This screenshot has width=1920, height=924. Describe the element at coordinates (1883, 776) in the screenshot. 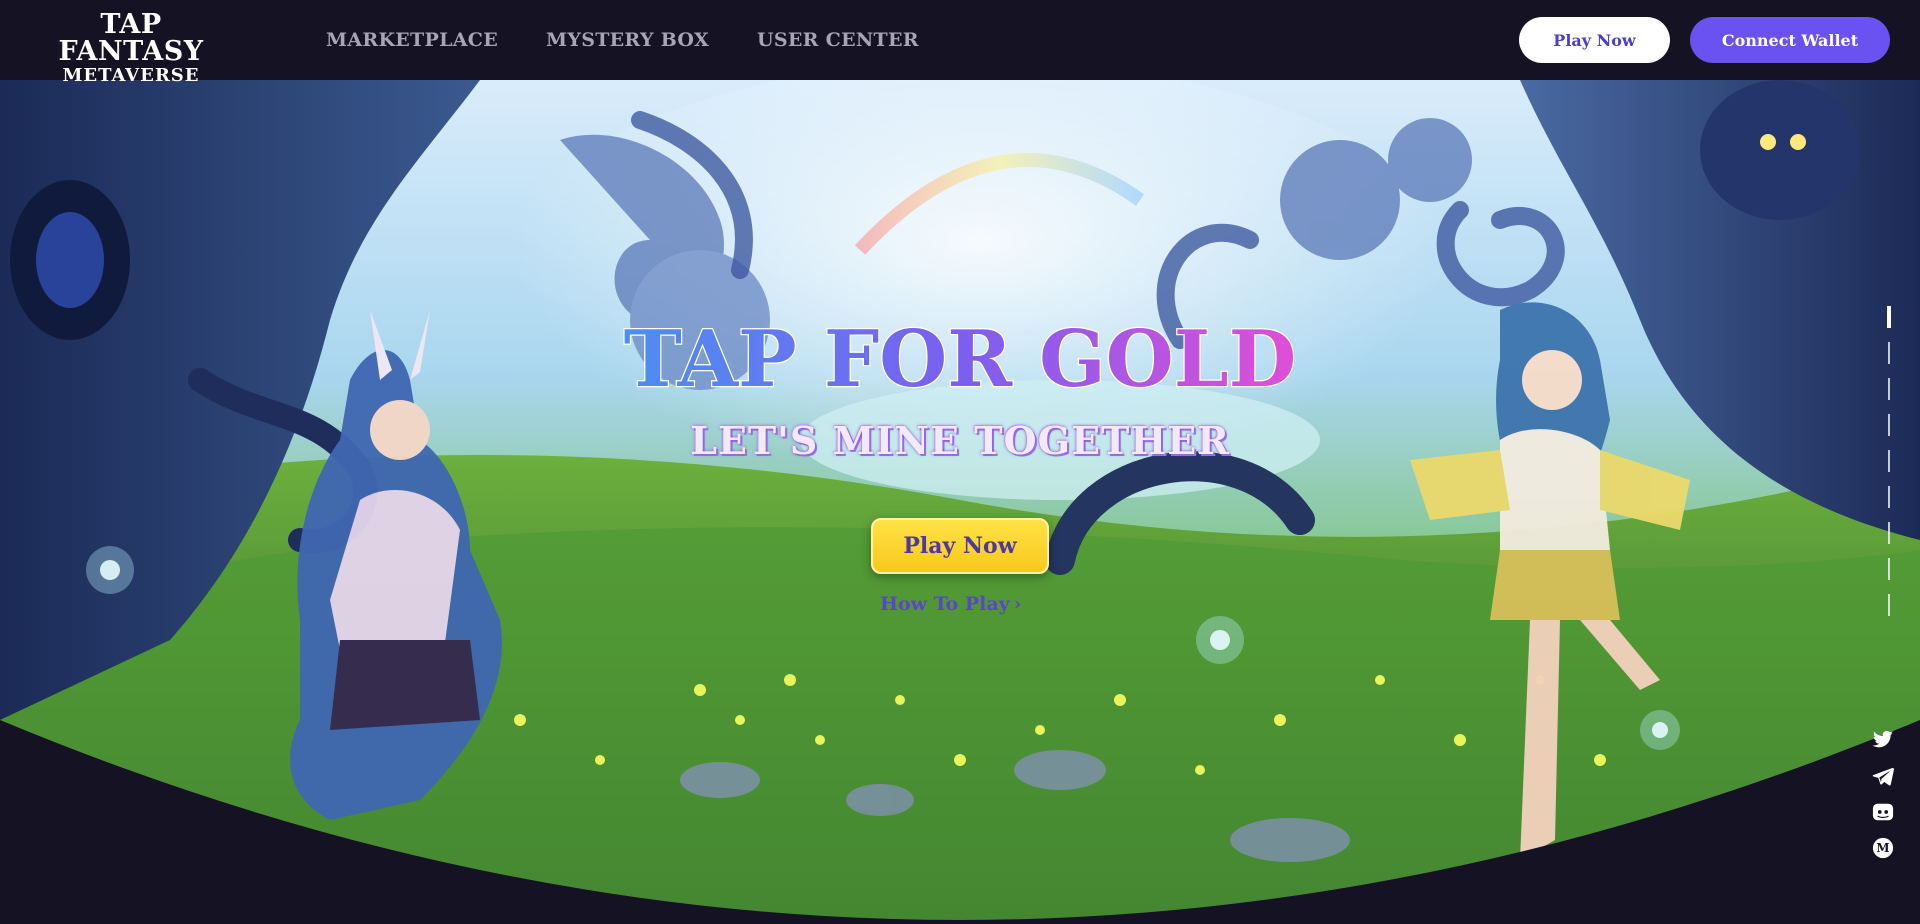

I see `telegram-icon` at that location.